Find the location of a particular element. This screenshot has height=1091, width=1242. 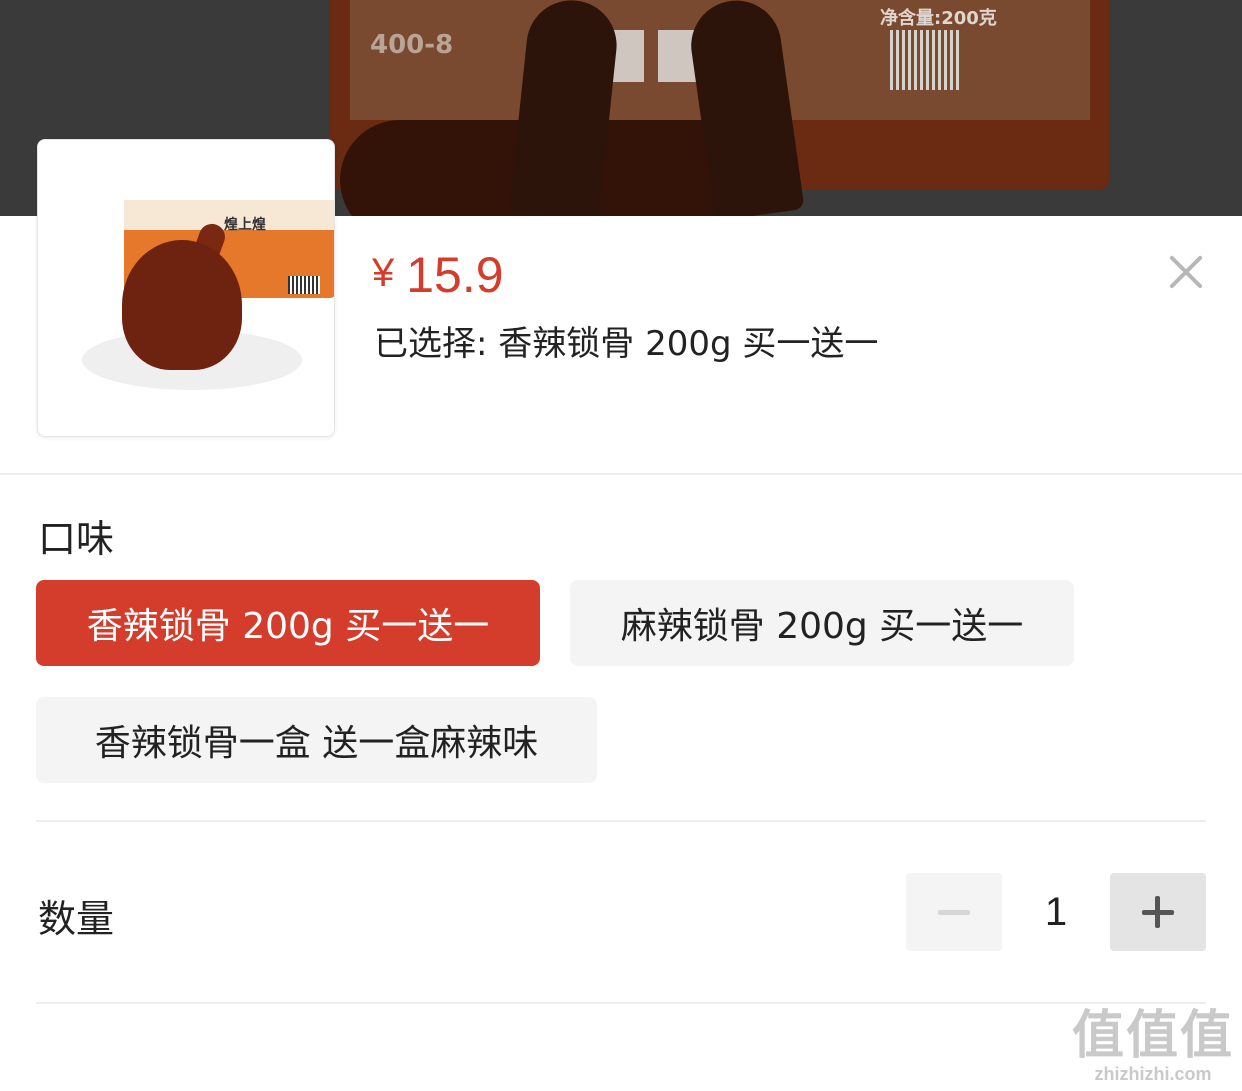

watermark-site: zhizhizhi.com is located at coordinates (1153, 1074).